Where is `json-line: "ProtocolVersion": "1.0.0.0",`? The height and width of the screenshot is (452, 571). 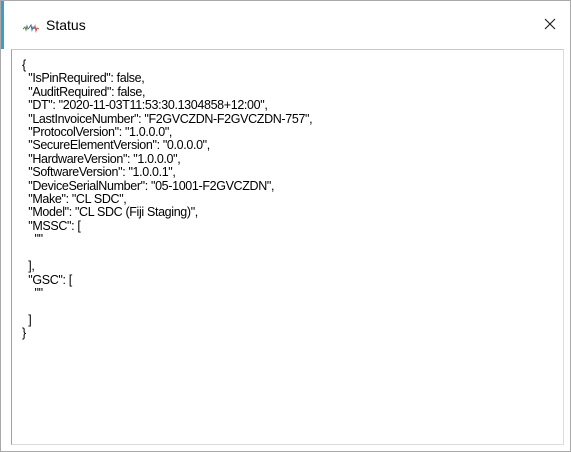 json-line: "ProtocolVersion": "1.0.0.0", is located at coordinates (97, 132).